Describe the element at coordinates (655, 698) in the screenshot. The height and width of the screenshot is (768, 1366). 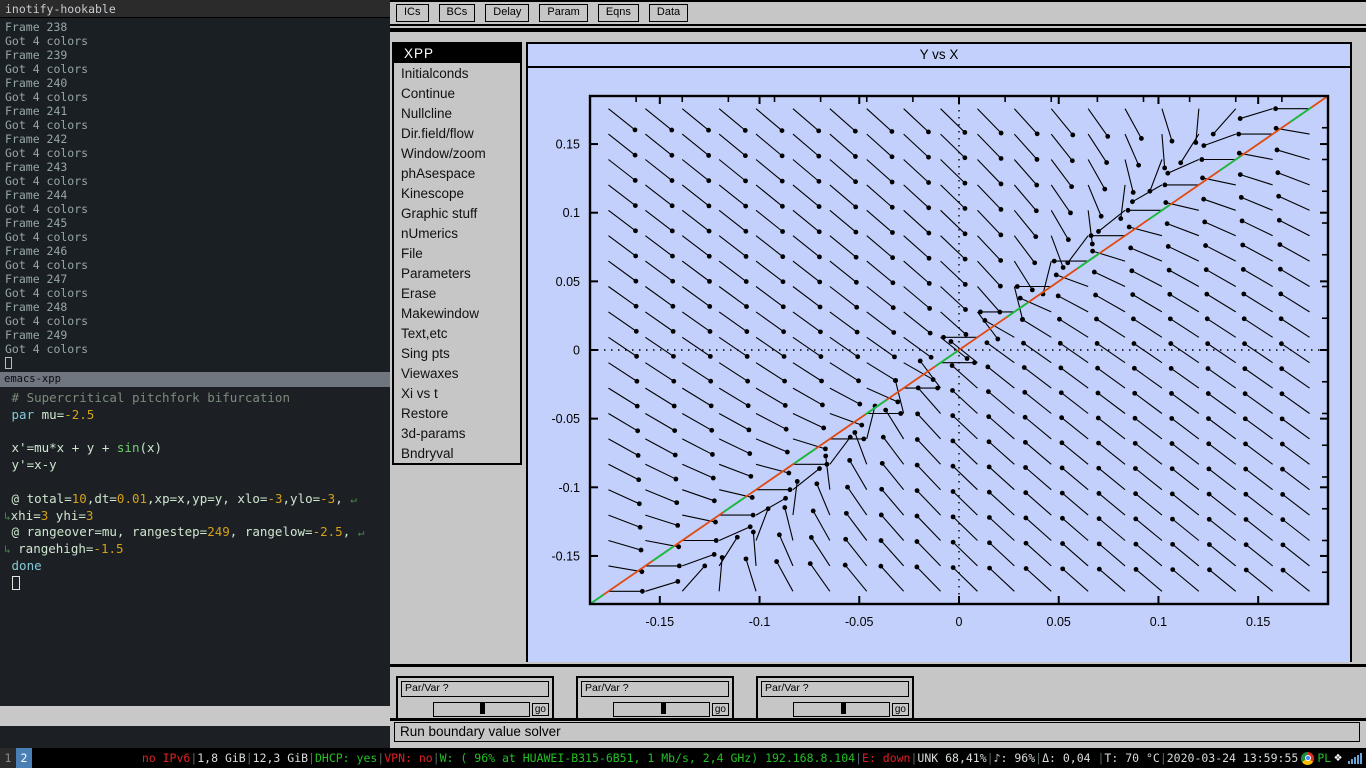
I see `par-var-slider-2: Par/Var ? go` at that location.